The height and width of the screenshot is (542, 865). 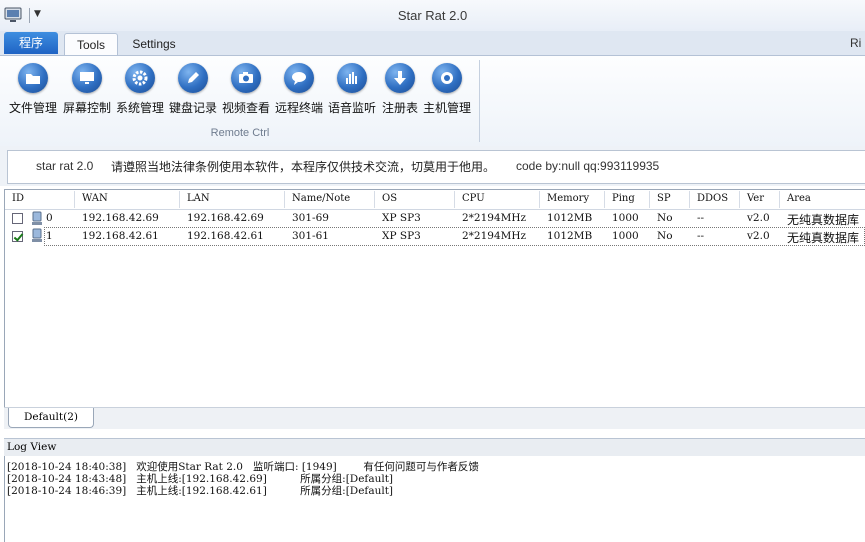 I want to click on column-header-sp: SP, so click(x=664, y=198).